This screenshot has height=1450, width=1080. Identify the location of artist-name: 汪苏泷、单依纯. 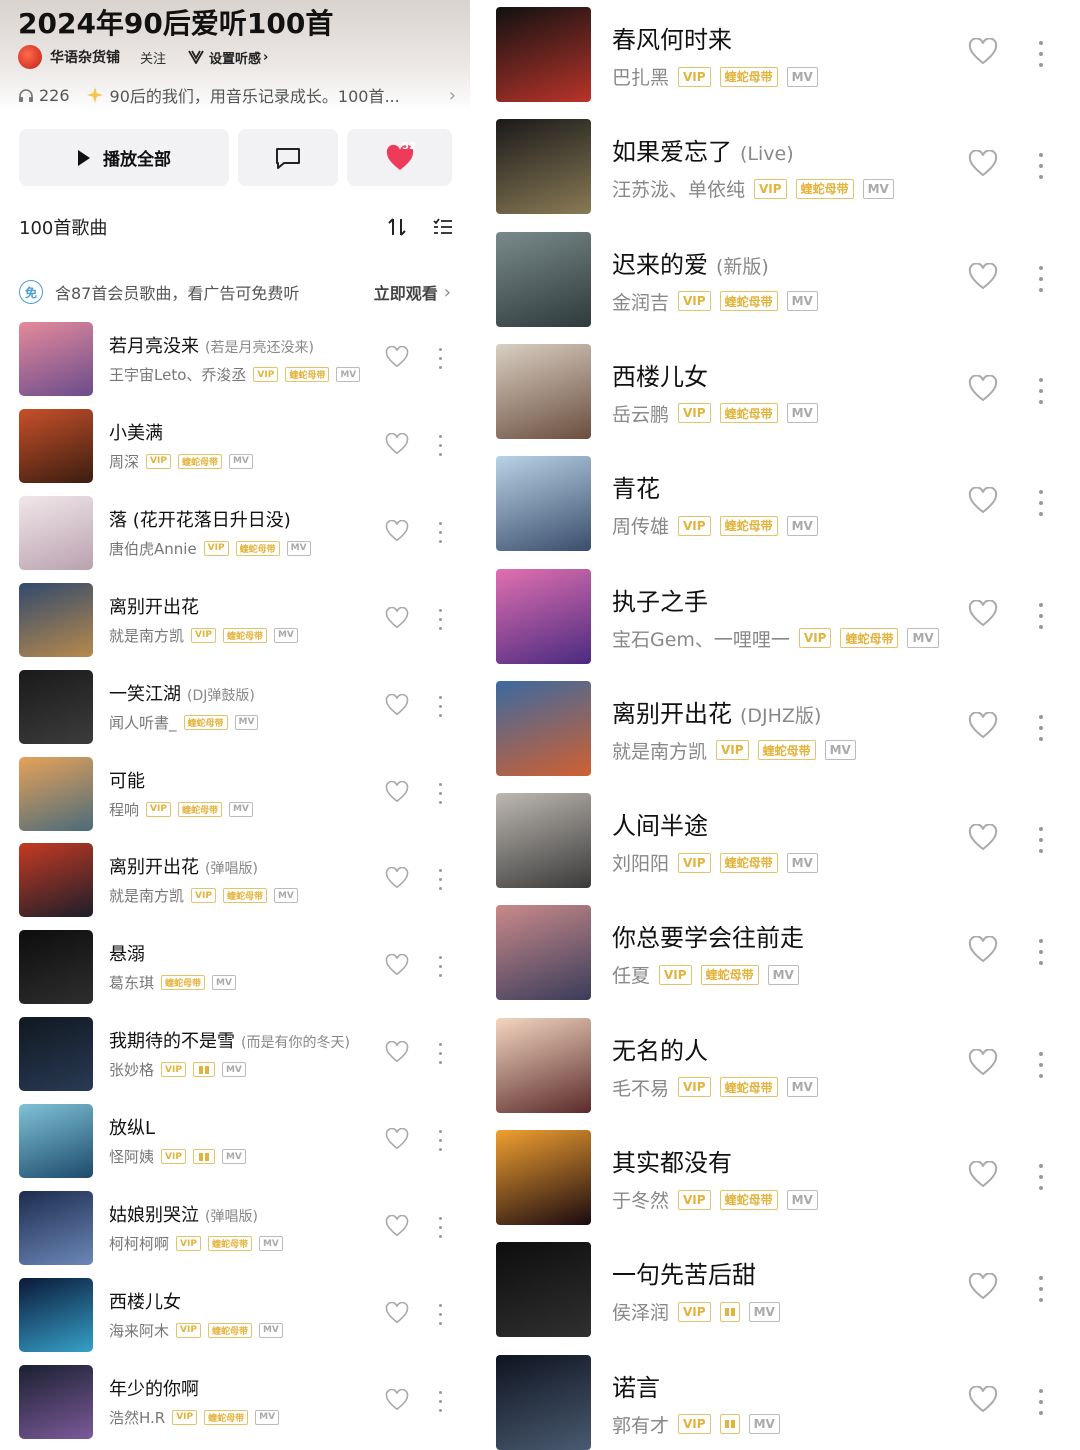
(678, 188).